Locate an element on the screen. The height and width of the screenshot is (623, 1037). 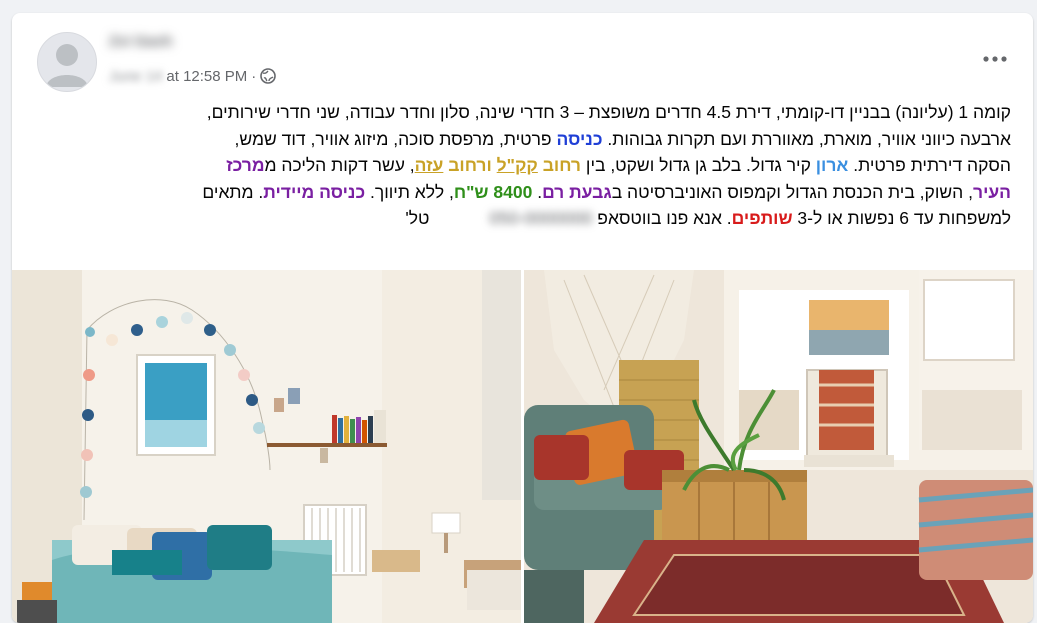
highlight-street-label: רחוב is located at coordinates (559, 165).